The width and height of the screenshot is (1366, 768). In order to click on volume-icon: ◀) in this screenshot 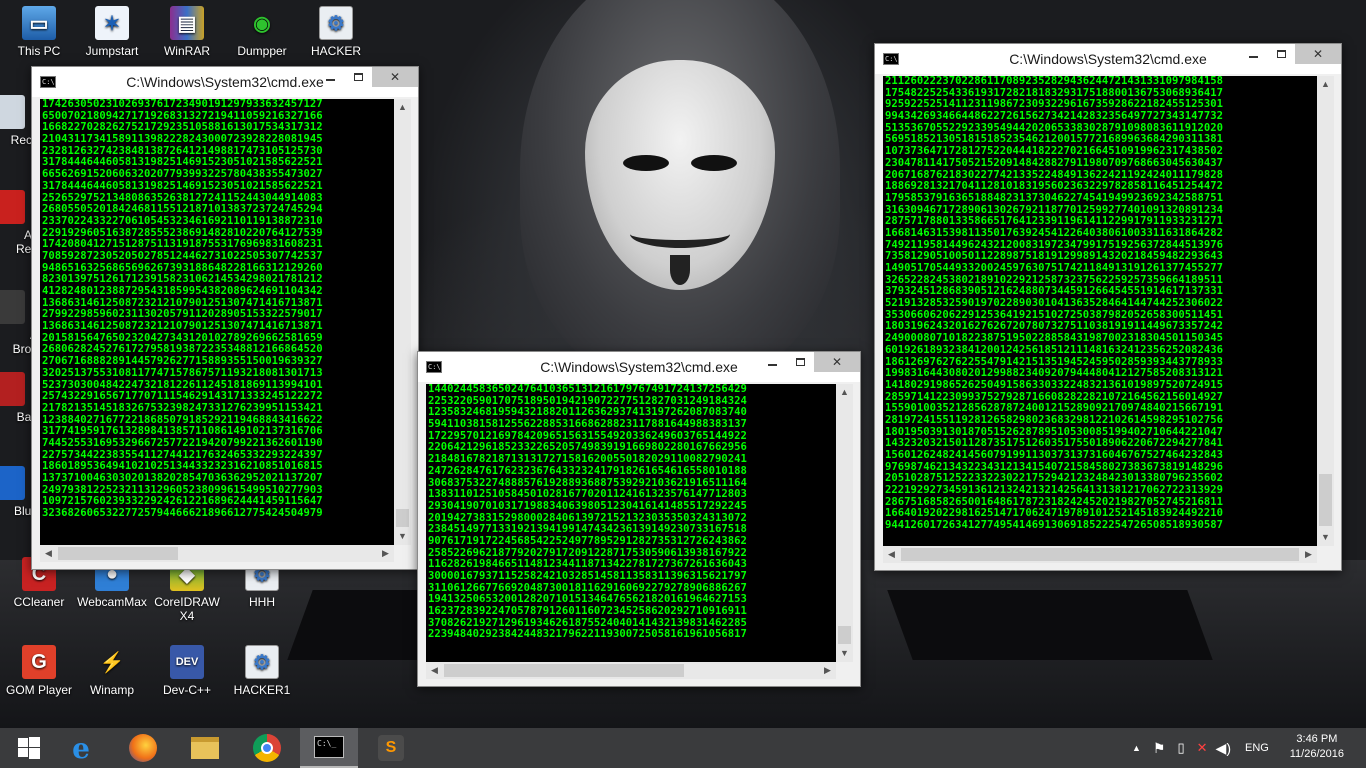, I will do `click(1223, 748)`.